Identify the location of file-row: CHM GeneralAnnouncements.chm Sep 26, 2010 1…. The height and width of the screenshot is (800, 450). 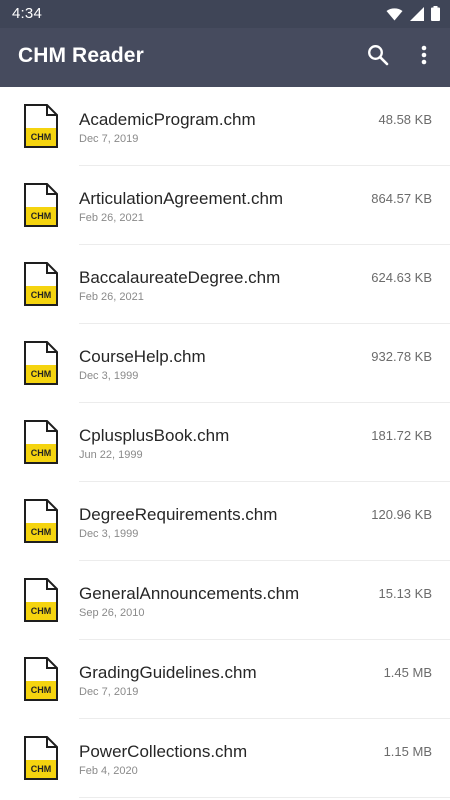
(225, 600).